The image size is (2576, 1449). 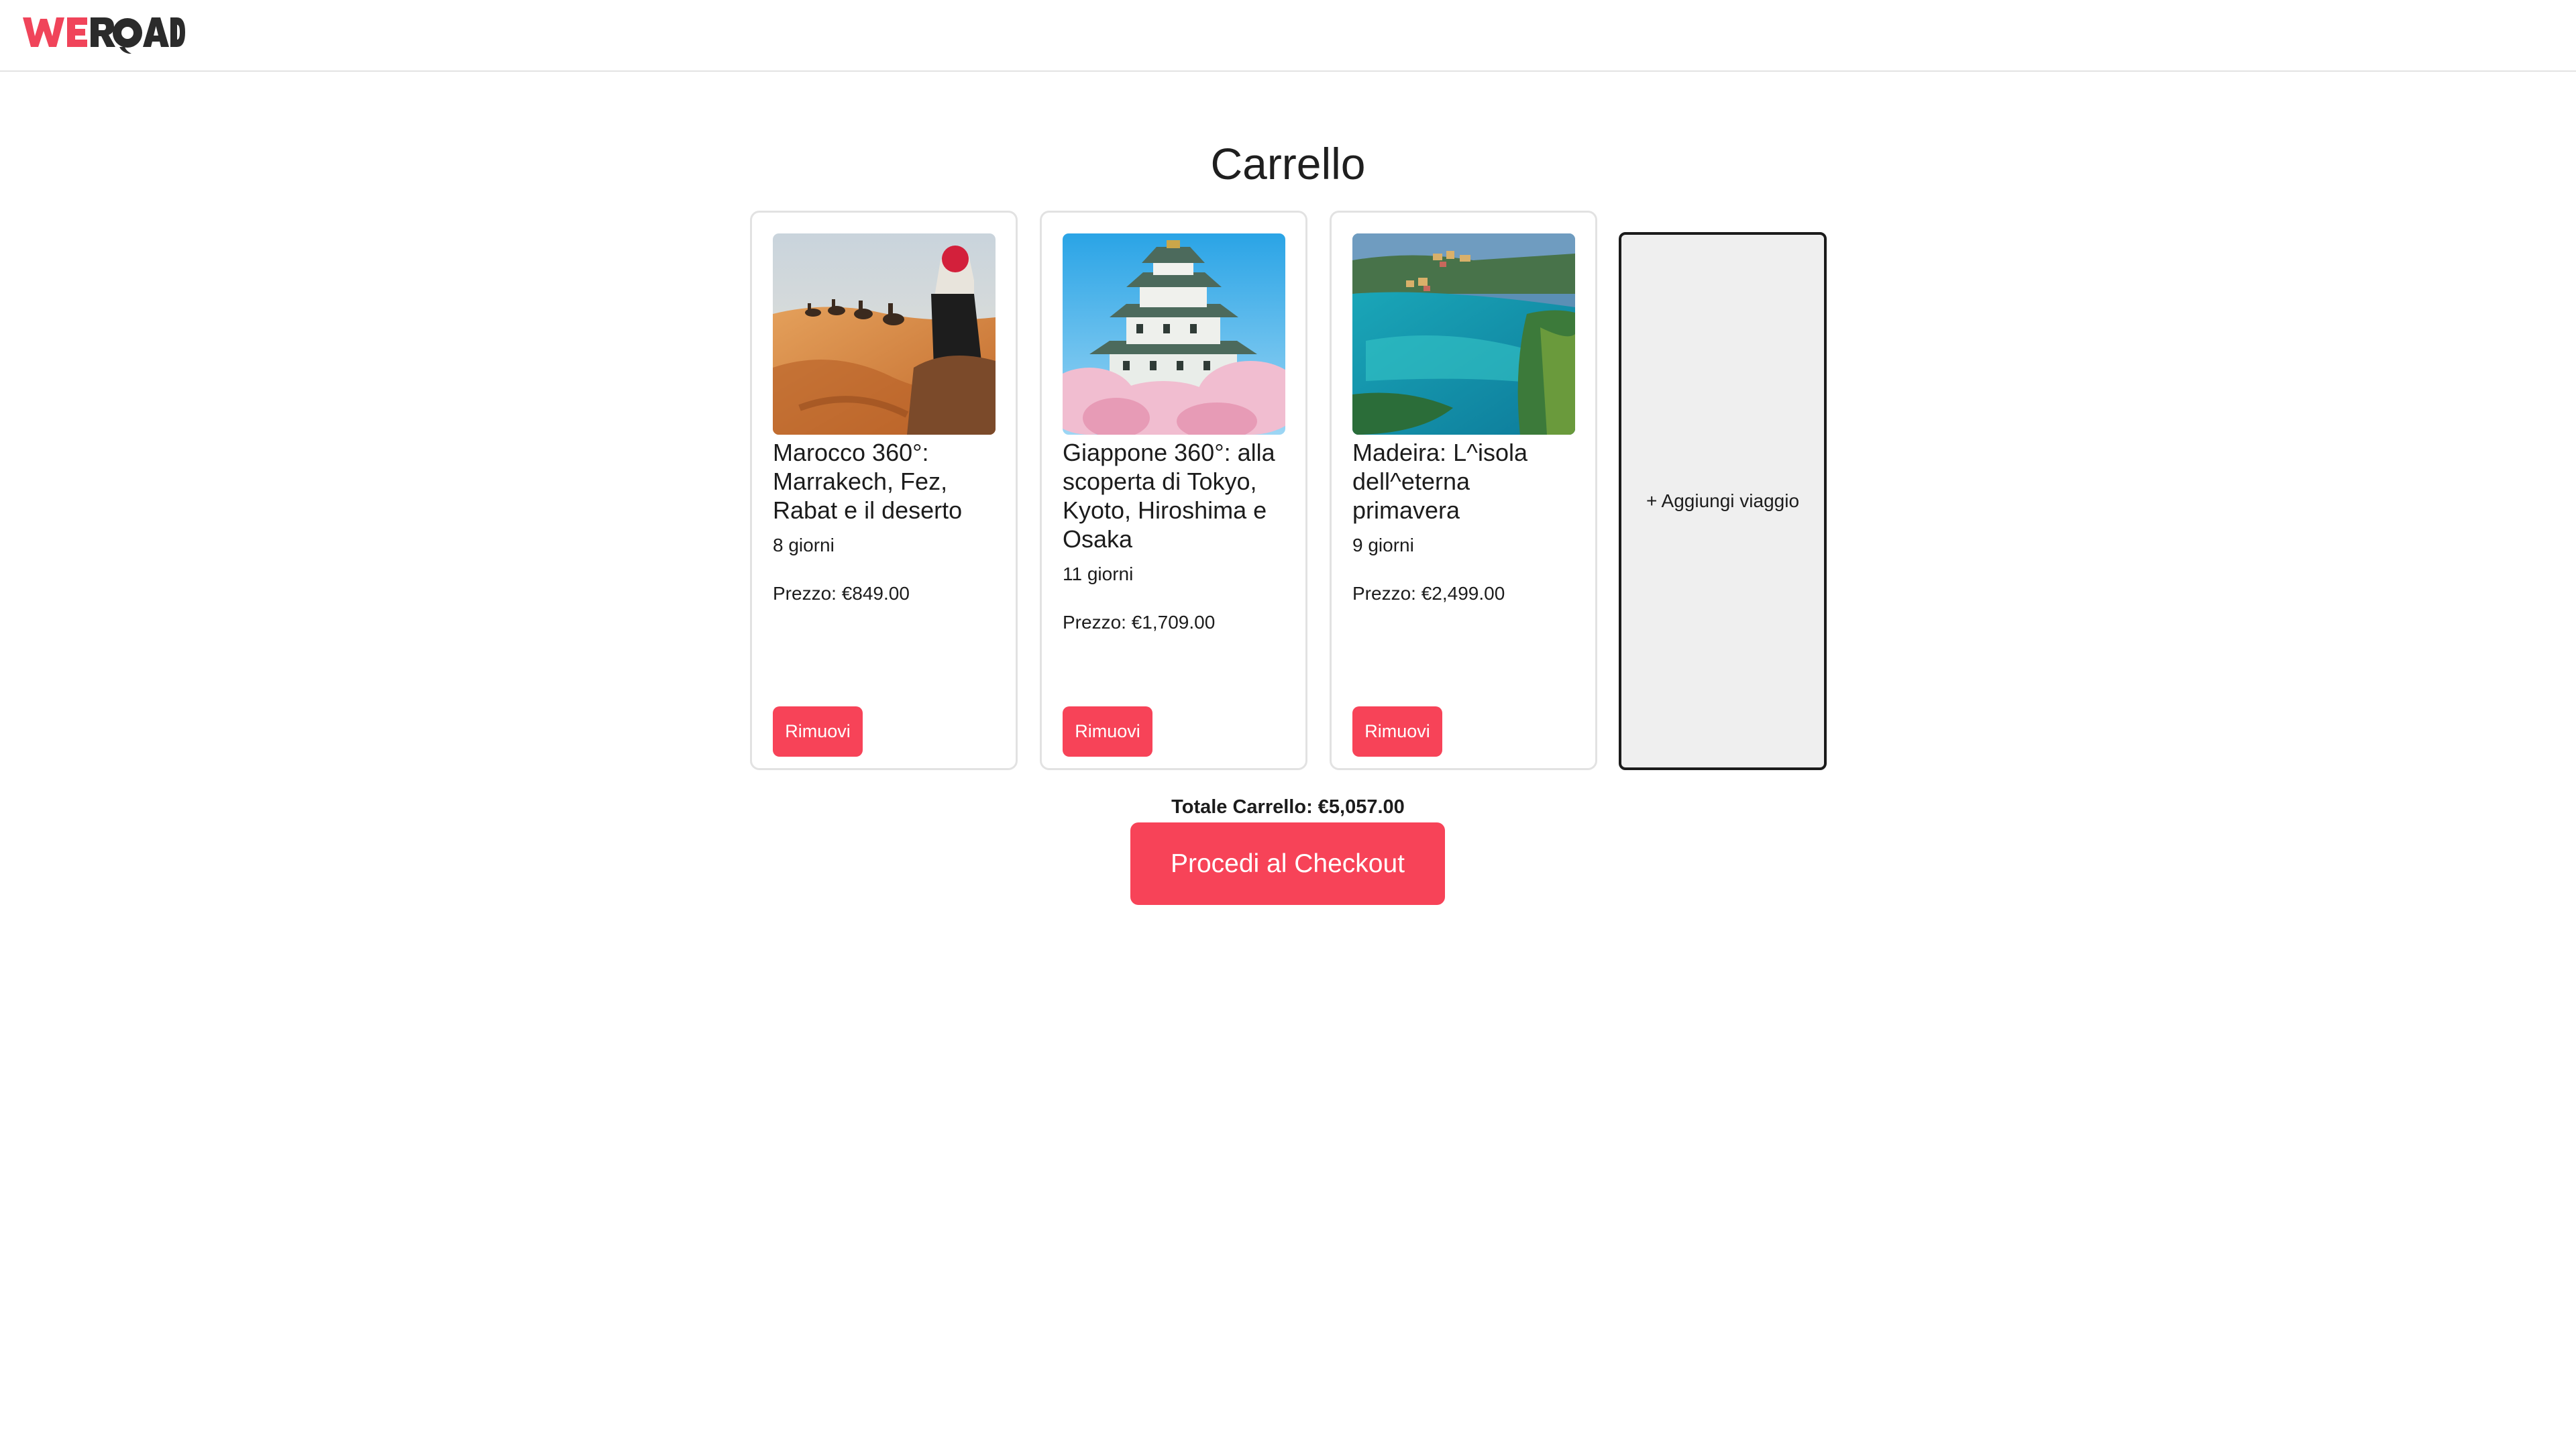 What do you see at coordinates (104, 35) in the screenshot?
I see `weroad-logo-icon` at bounding box center [104, 35].